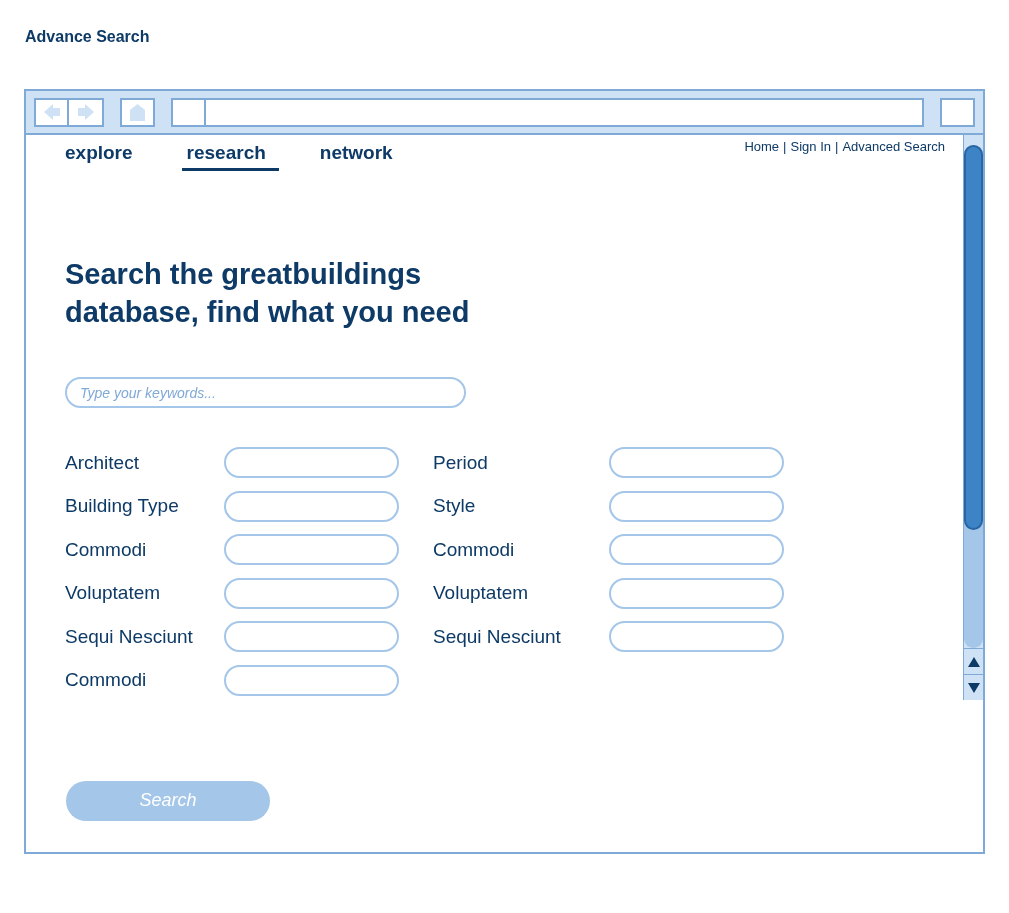  Describe the element at coordinates (122, 506) in the screenshot. I see `field-label: Building Type` at that location.